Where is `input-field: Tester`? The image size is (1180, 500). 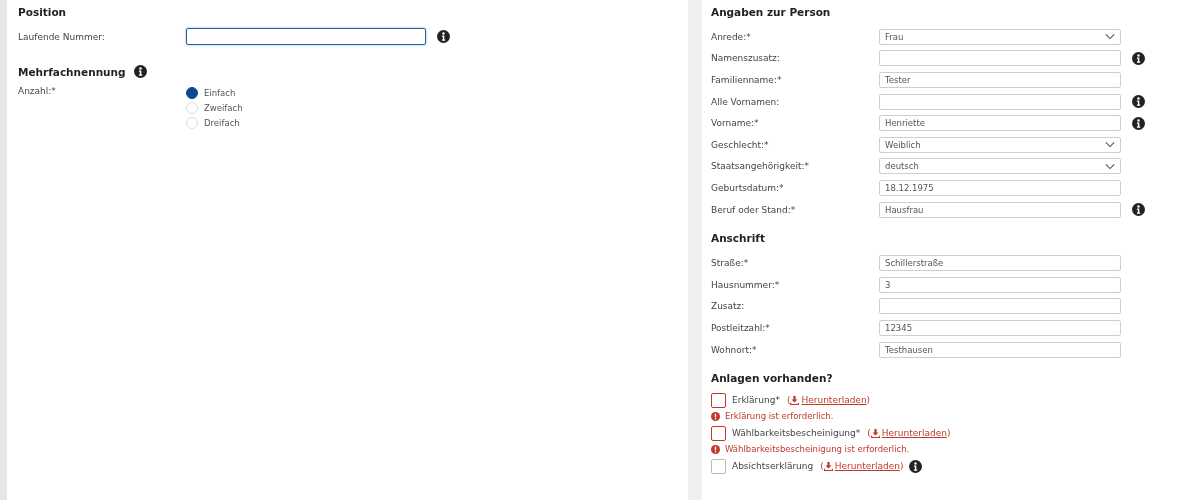 input-field: Tester is located at coordinates (1000, 80).